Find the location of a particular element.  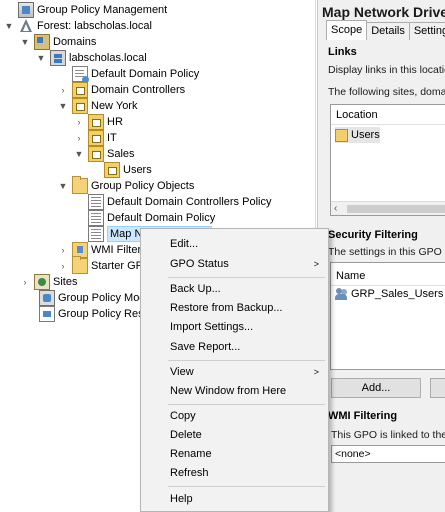

tree-item-label: Sales is located at coordinates (121, 154).